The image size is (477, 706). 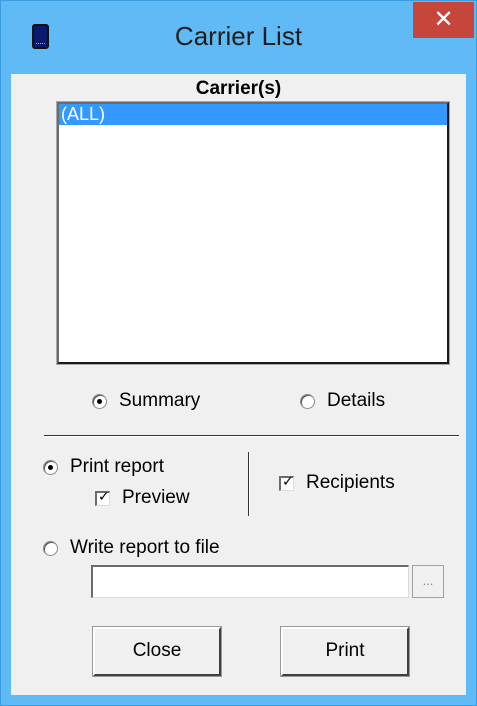 I want to click on summary-radio, so click(x=99, y=401).